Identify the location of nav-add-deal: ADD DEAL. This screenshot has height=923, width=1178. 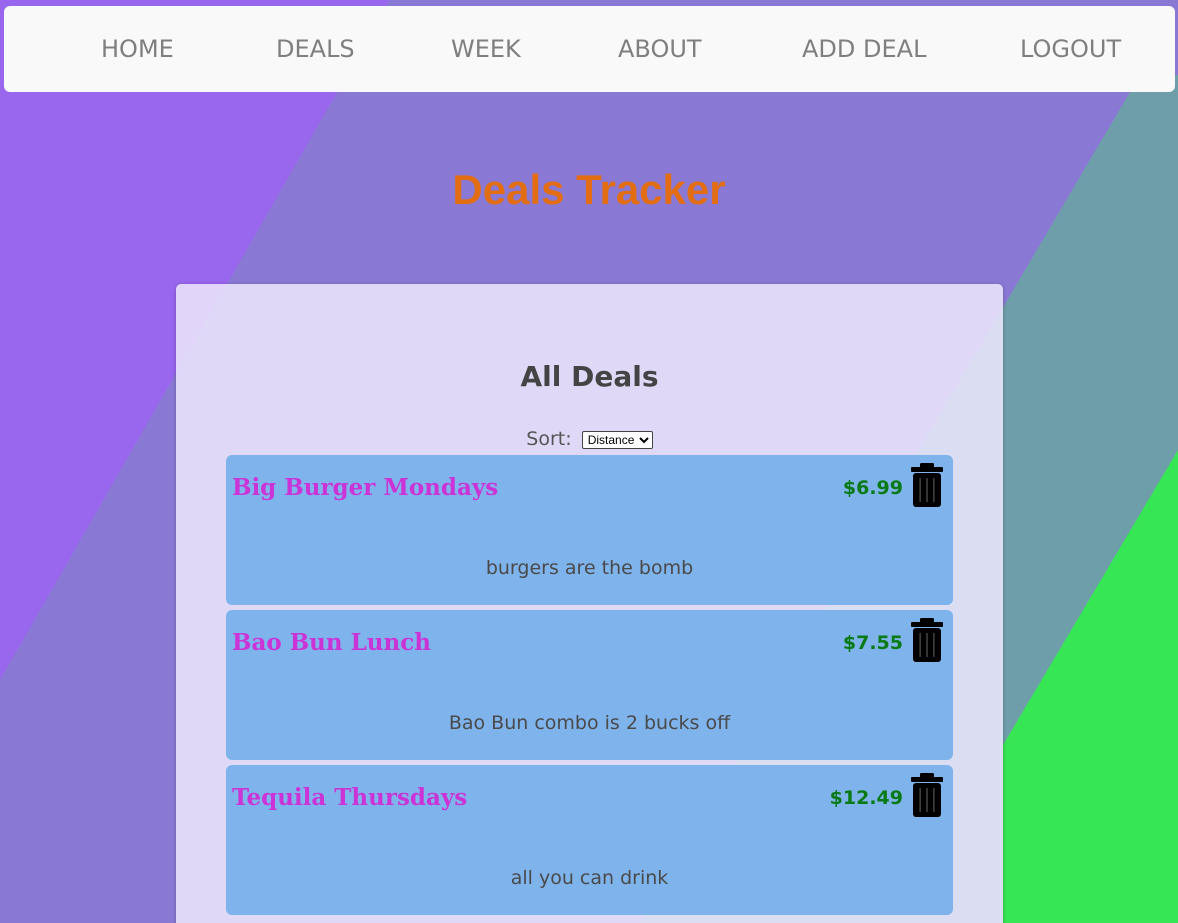
(864, 49).